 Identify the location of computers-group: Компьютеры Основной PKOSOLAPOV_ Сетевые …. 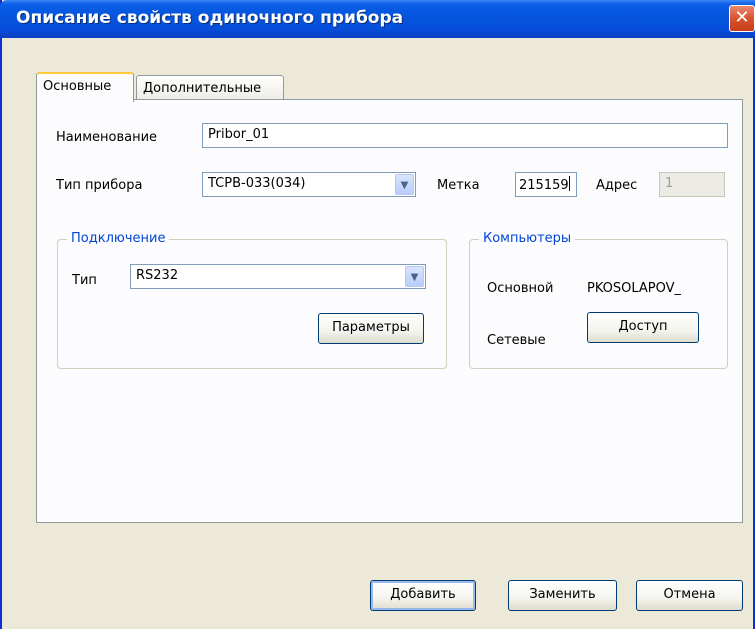
(598, 300).